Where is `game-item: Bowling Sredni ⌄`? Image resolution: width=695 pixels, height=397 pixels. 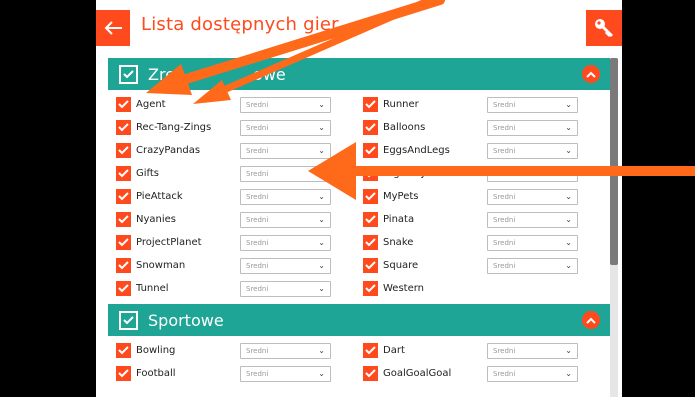 game-item: Bowling Sredni ⌄ is located at coordinates (228, 350).